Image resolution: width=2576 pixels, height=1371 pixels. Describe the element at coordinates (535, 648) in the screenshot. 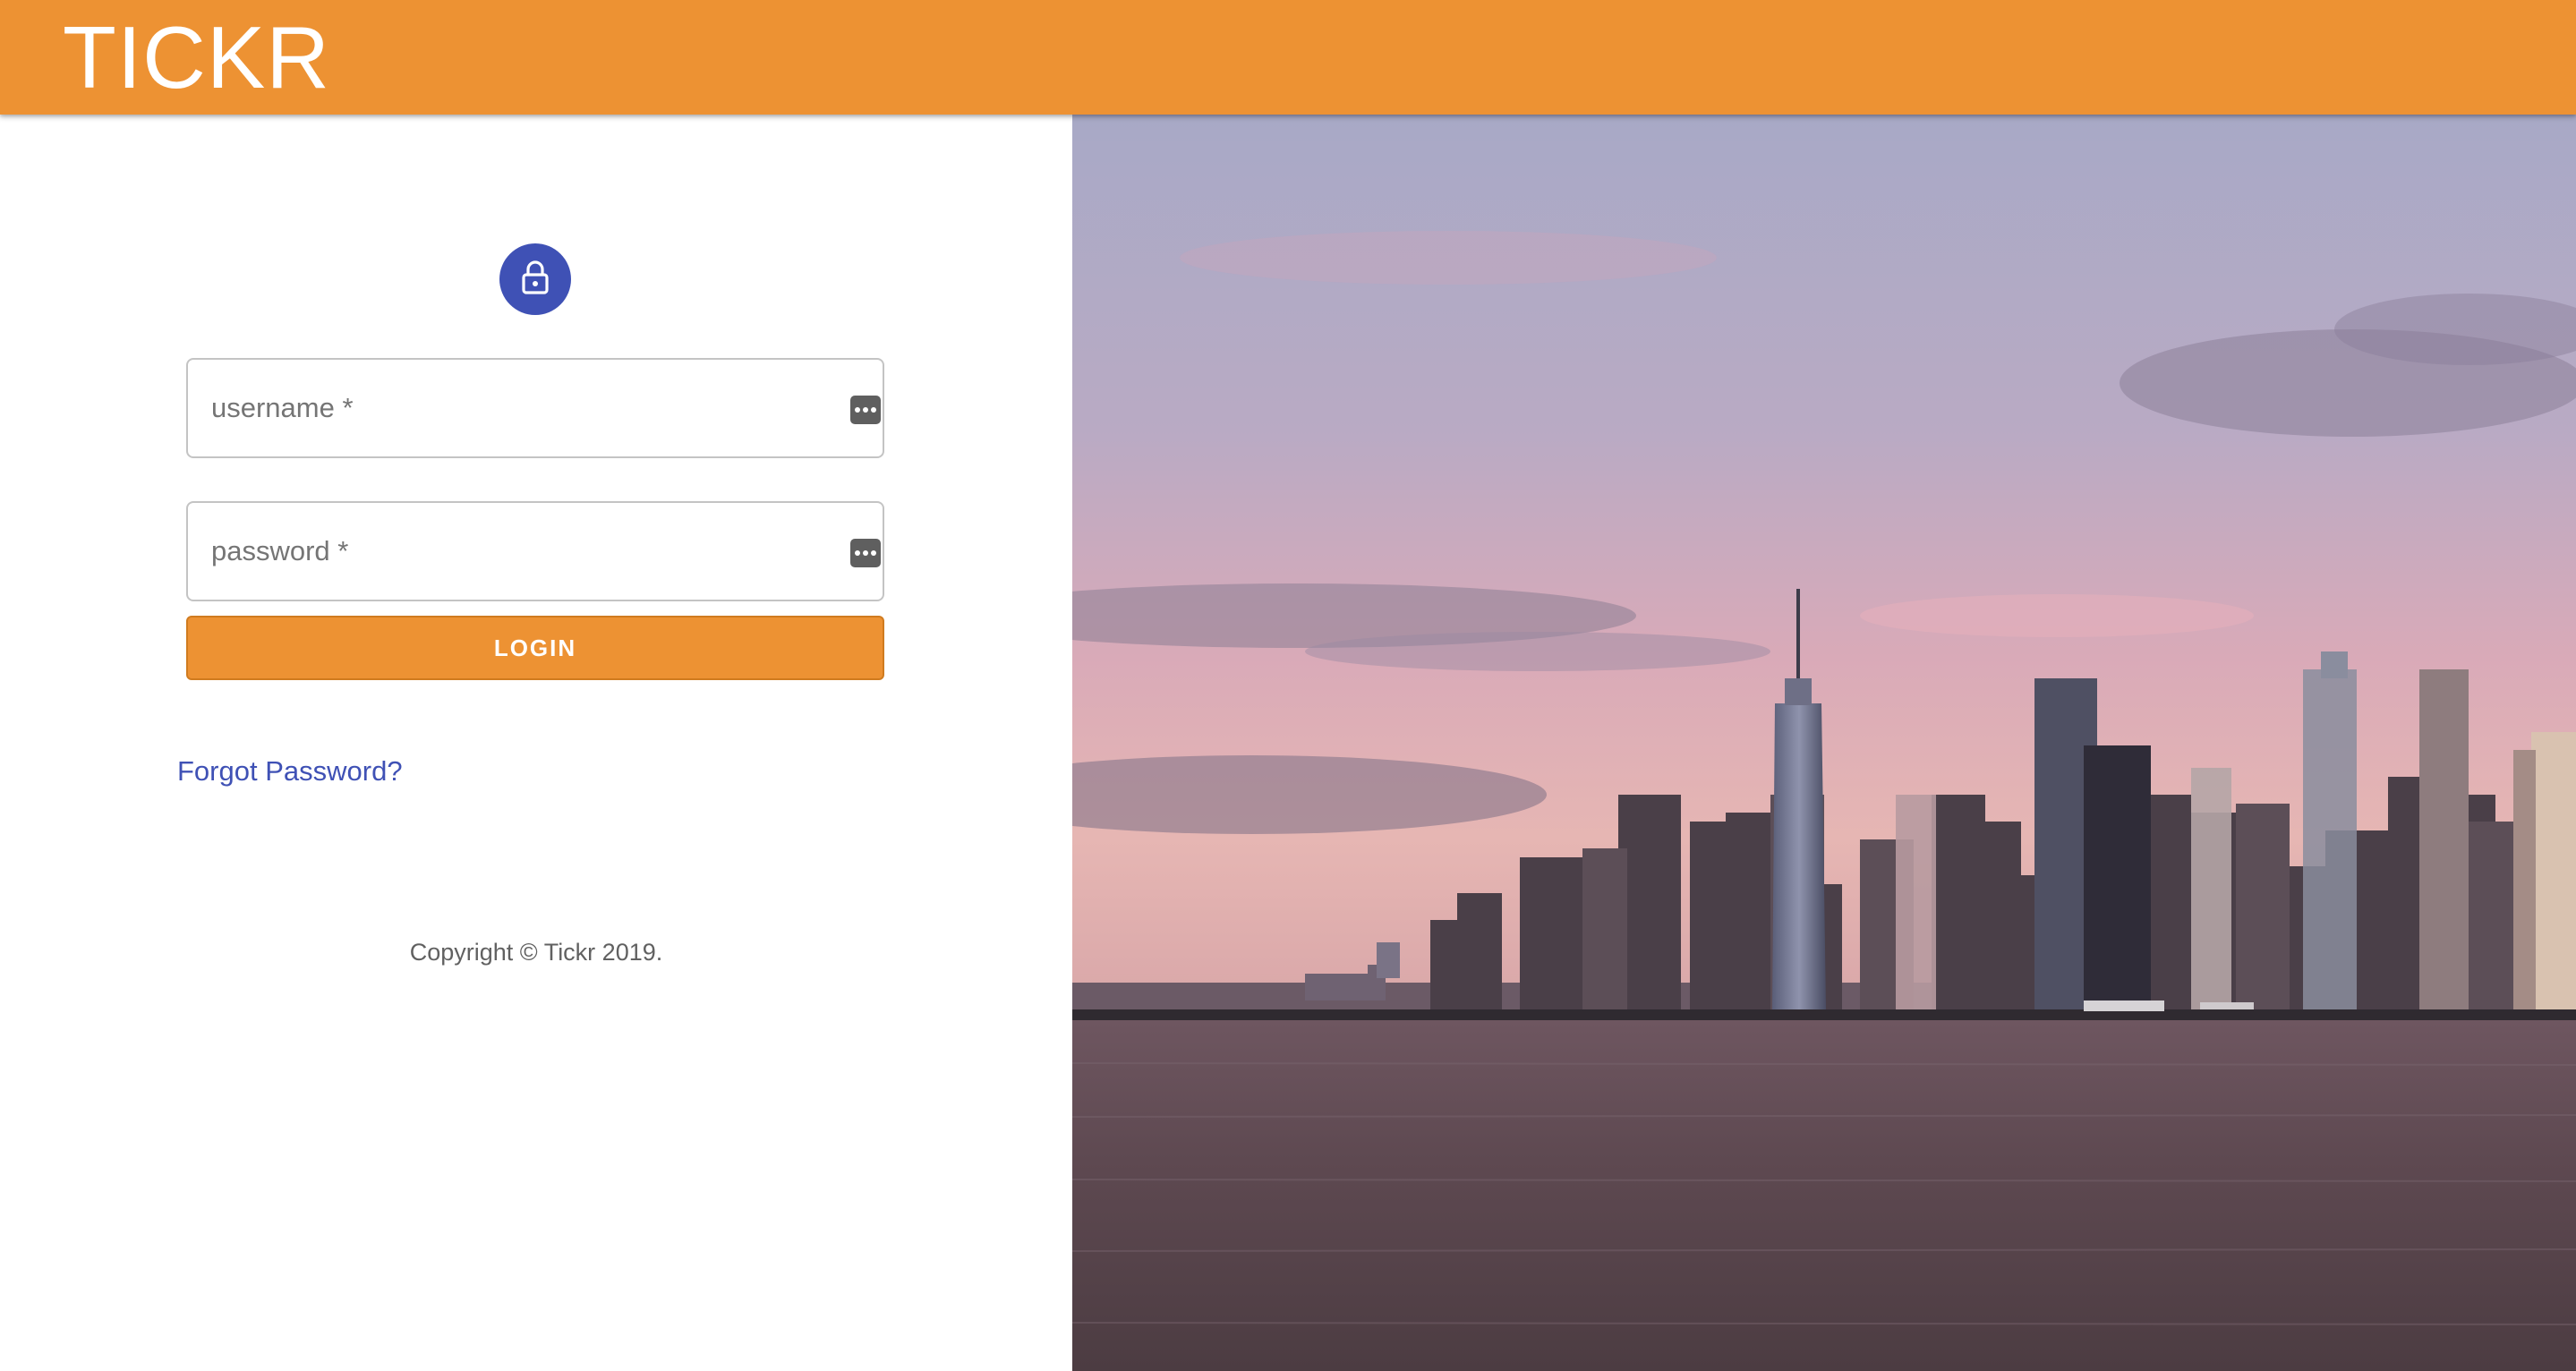

I see `login-button: LOGIN` at that location.